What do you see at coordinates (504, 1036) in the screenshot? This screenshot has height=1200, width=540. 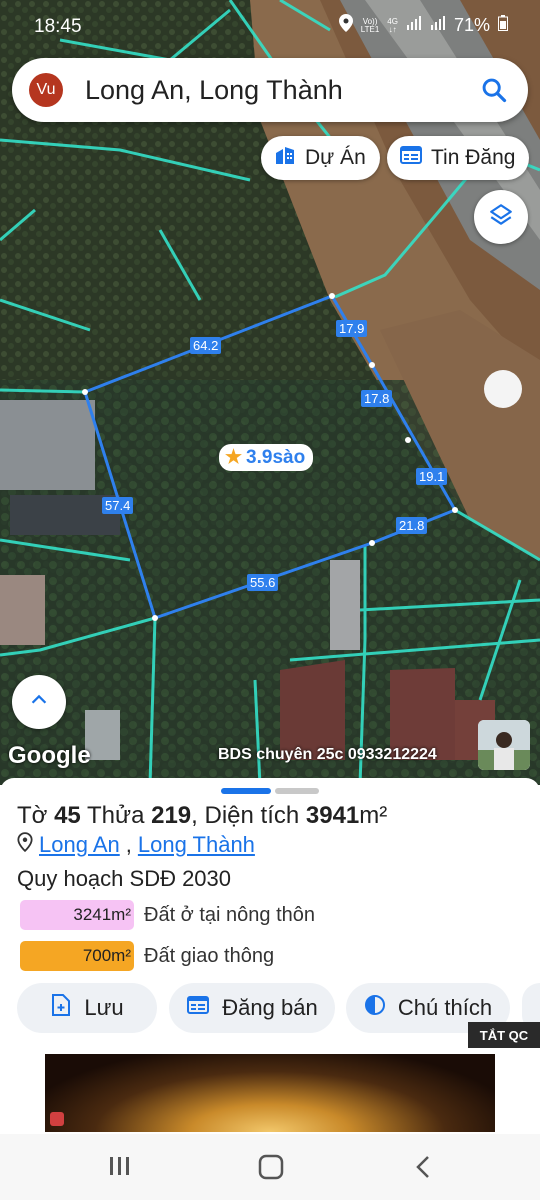 I see `close-ad-button: TẮT QC` at bounding box center [504, 1036].